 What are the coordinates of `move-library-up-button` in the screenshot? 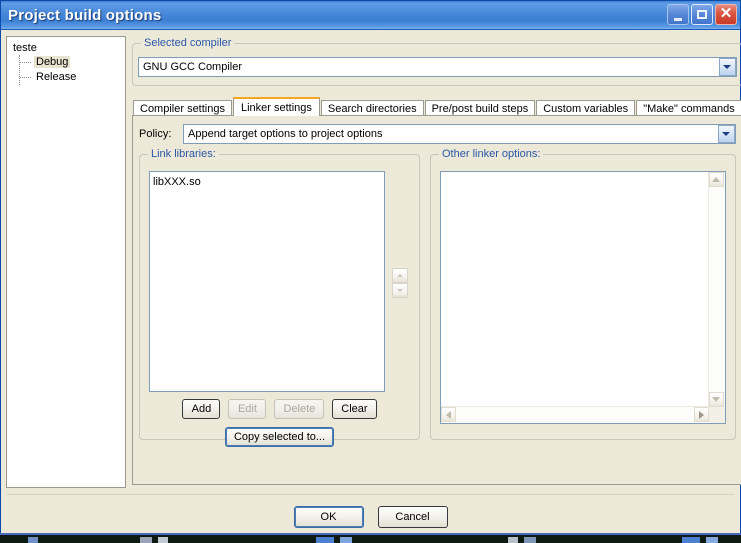 It's located at (400, 275).